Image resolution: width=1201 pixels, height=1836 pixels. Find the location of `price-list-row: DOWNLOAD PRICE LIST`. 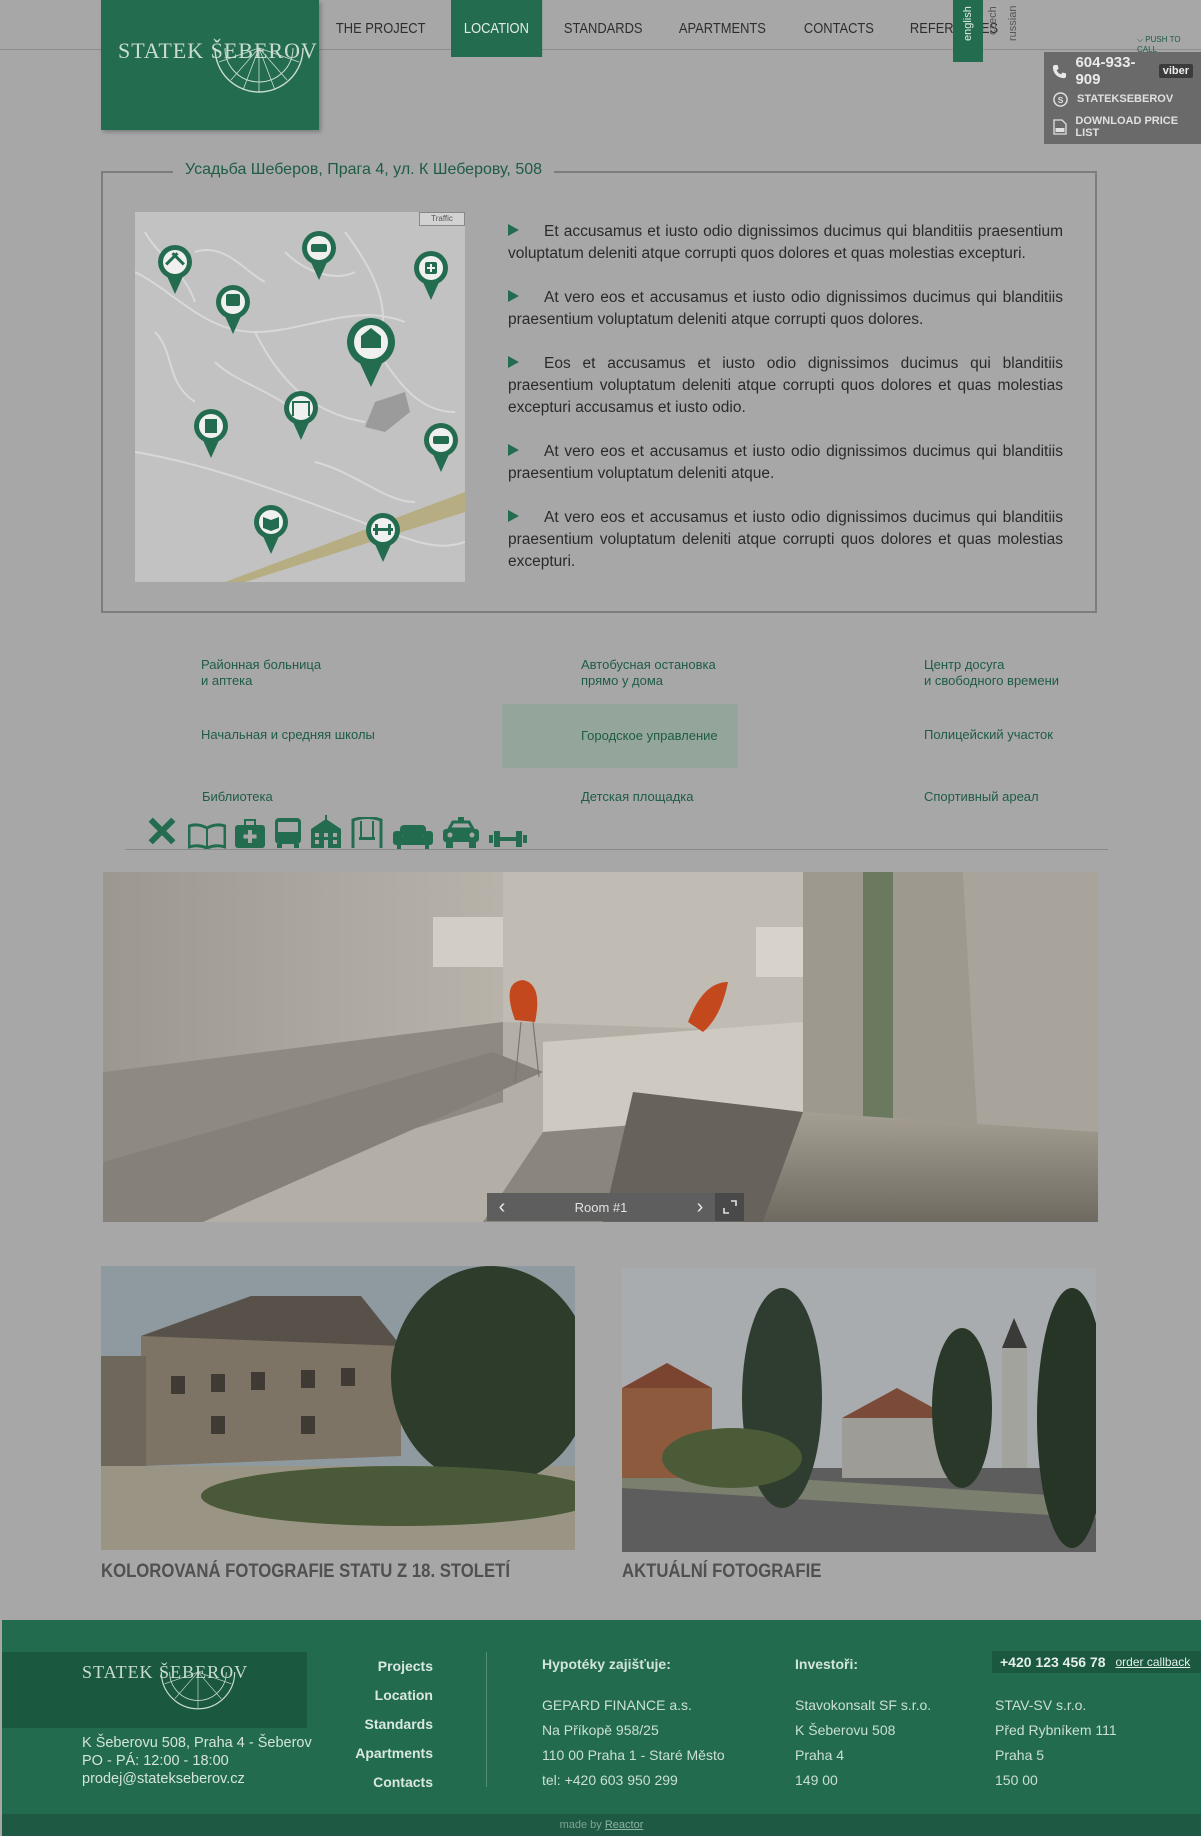

price-list-row: DOWNLOAD PRICE LIST is located at coordinates (1122, 127).